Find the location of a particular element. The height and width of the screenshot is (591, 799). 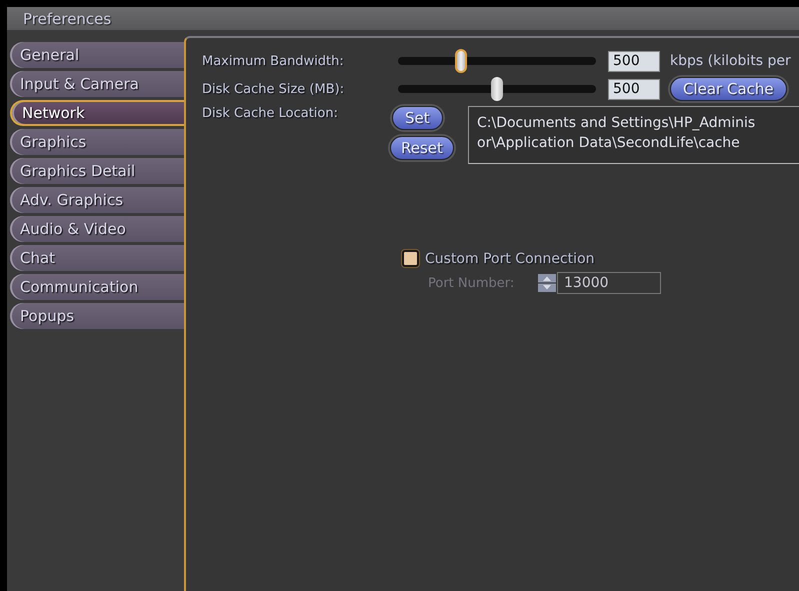

unit-label: kbps (kilobits per is located at coordinates (730, 61).